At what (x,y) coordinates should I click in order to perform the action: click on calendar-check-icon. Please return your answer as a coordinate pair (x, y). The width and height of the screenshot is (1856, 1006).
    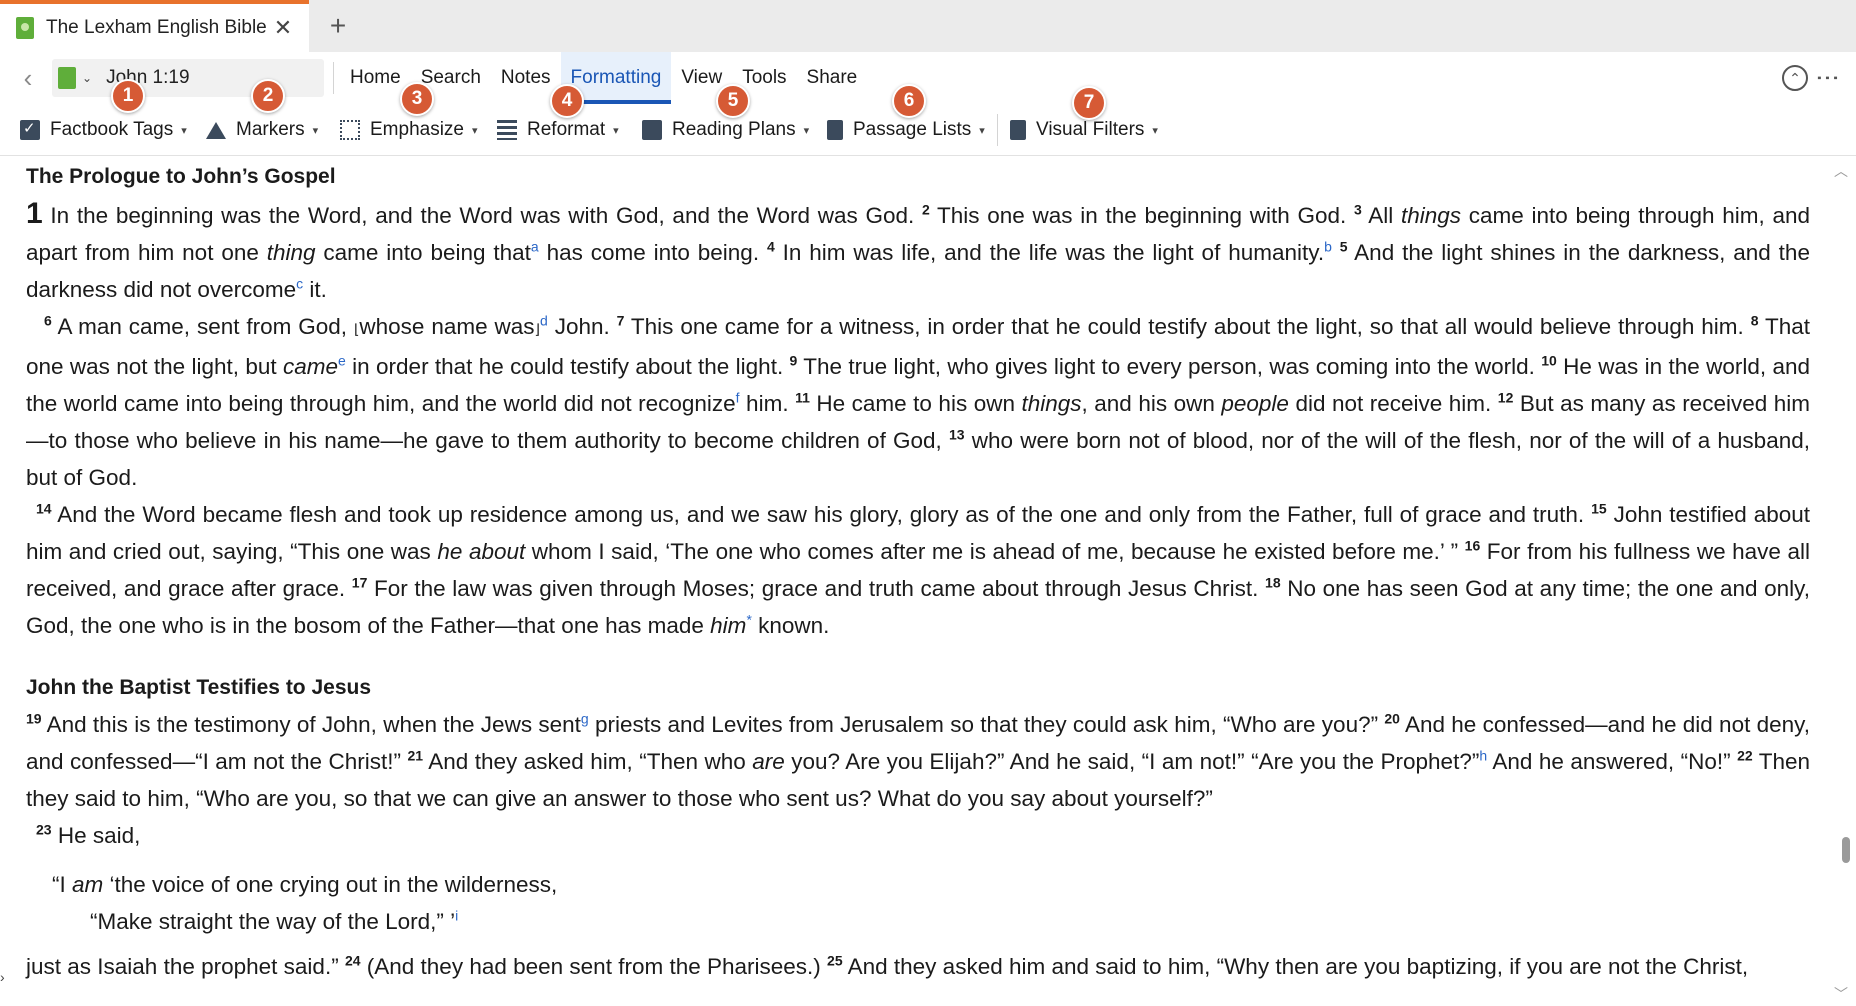
    Looking at the image, I should click on (652, 130).